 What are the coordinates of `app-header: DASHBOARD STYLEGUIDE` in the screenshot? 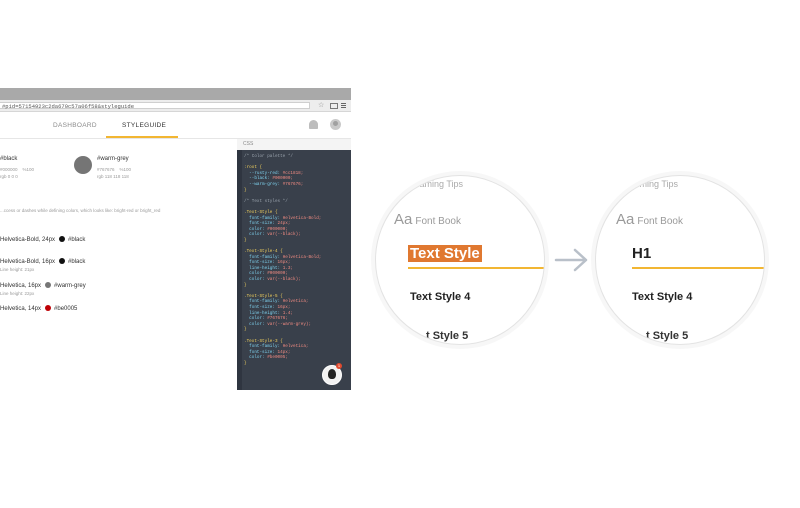 It's located at (175, 125).